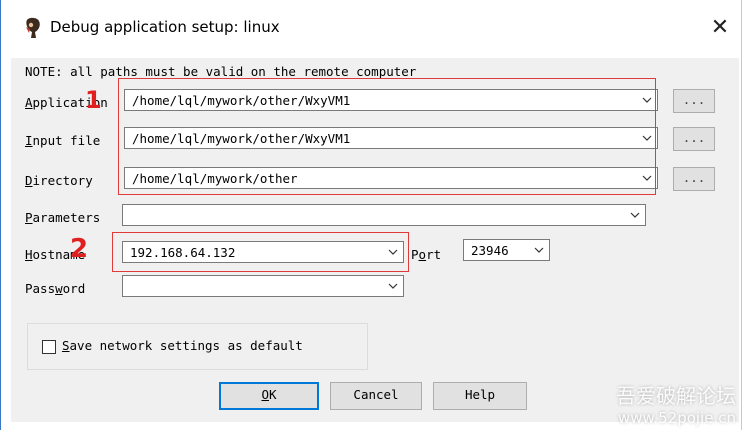 This screenshot has width=748, height=439. What do you see at coordinates (63, 140) in the screenshot?
I see `input-file-label: Input file` at bounding box center [63, 140].